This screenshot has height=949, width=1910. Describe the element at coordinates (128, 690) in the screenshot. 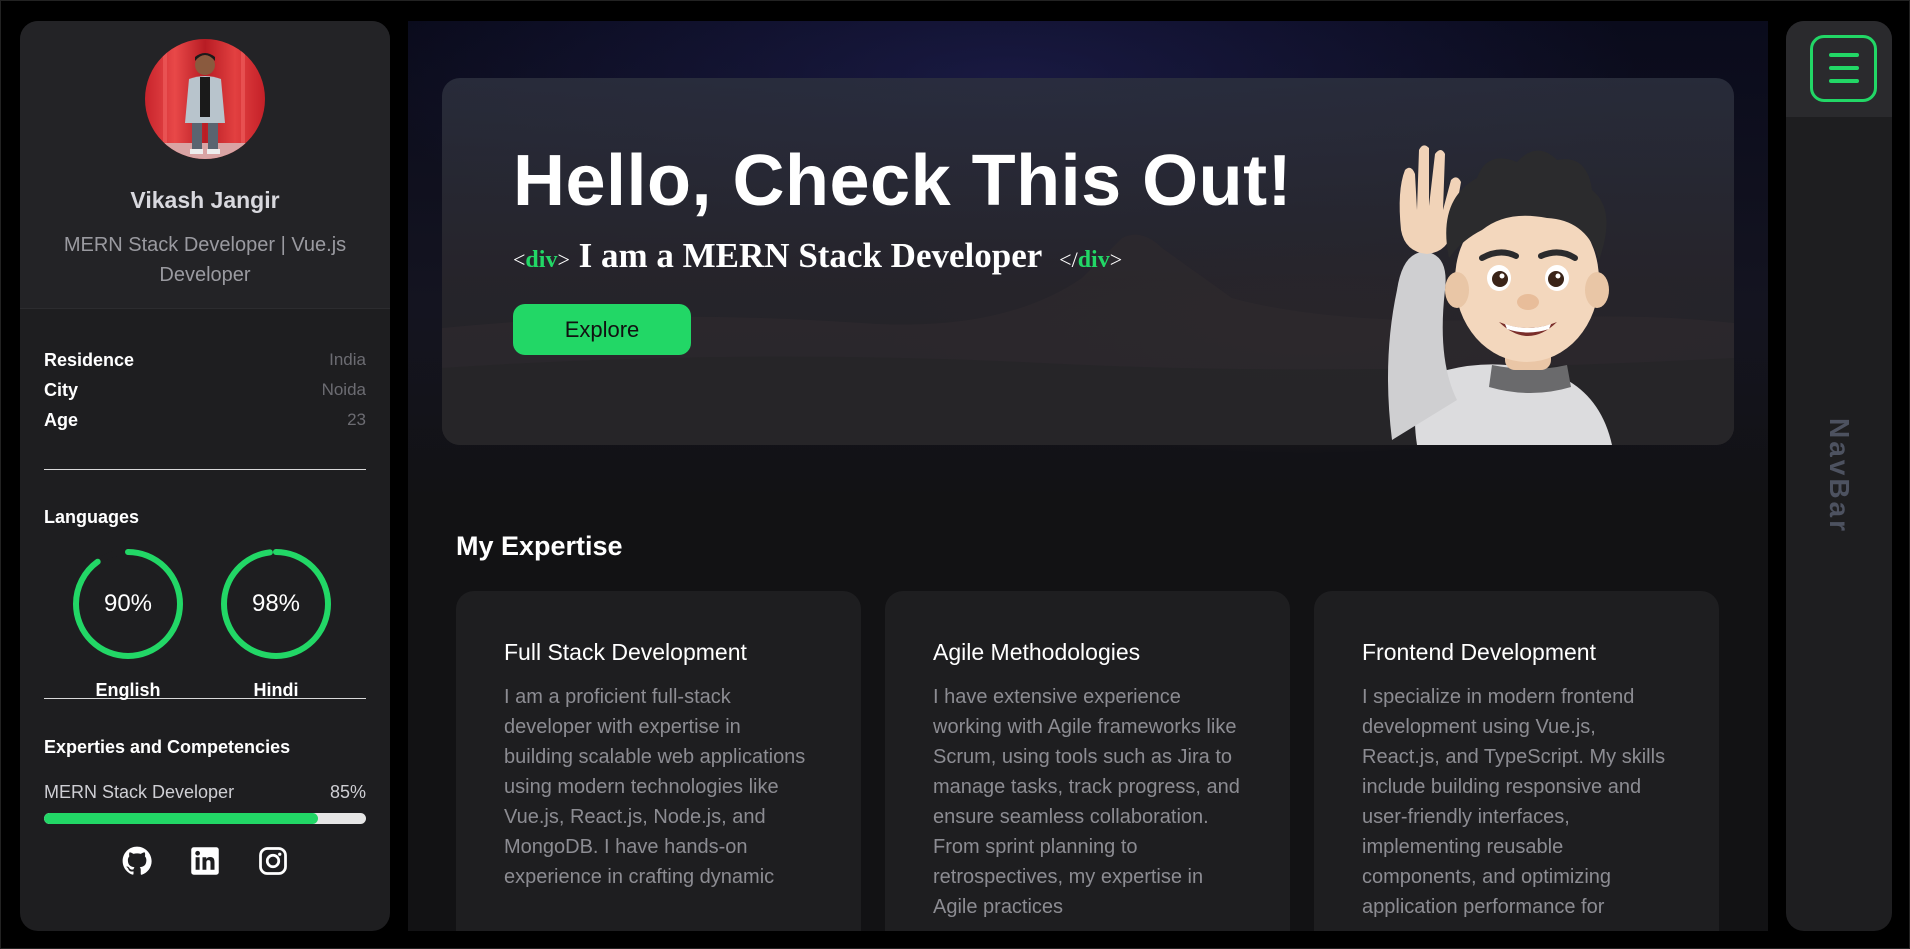

I see `language-name: English` at that location.